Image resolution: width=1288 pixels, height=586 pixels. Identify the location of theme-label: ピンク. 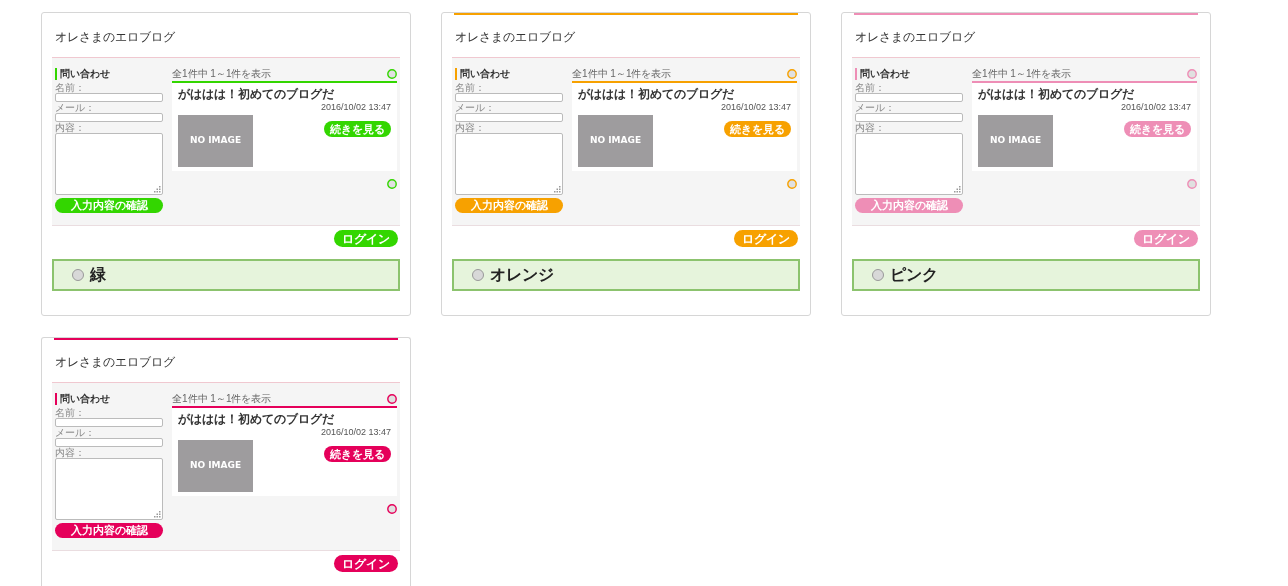
(914, 275).